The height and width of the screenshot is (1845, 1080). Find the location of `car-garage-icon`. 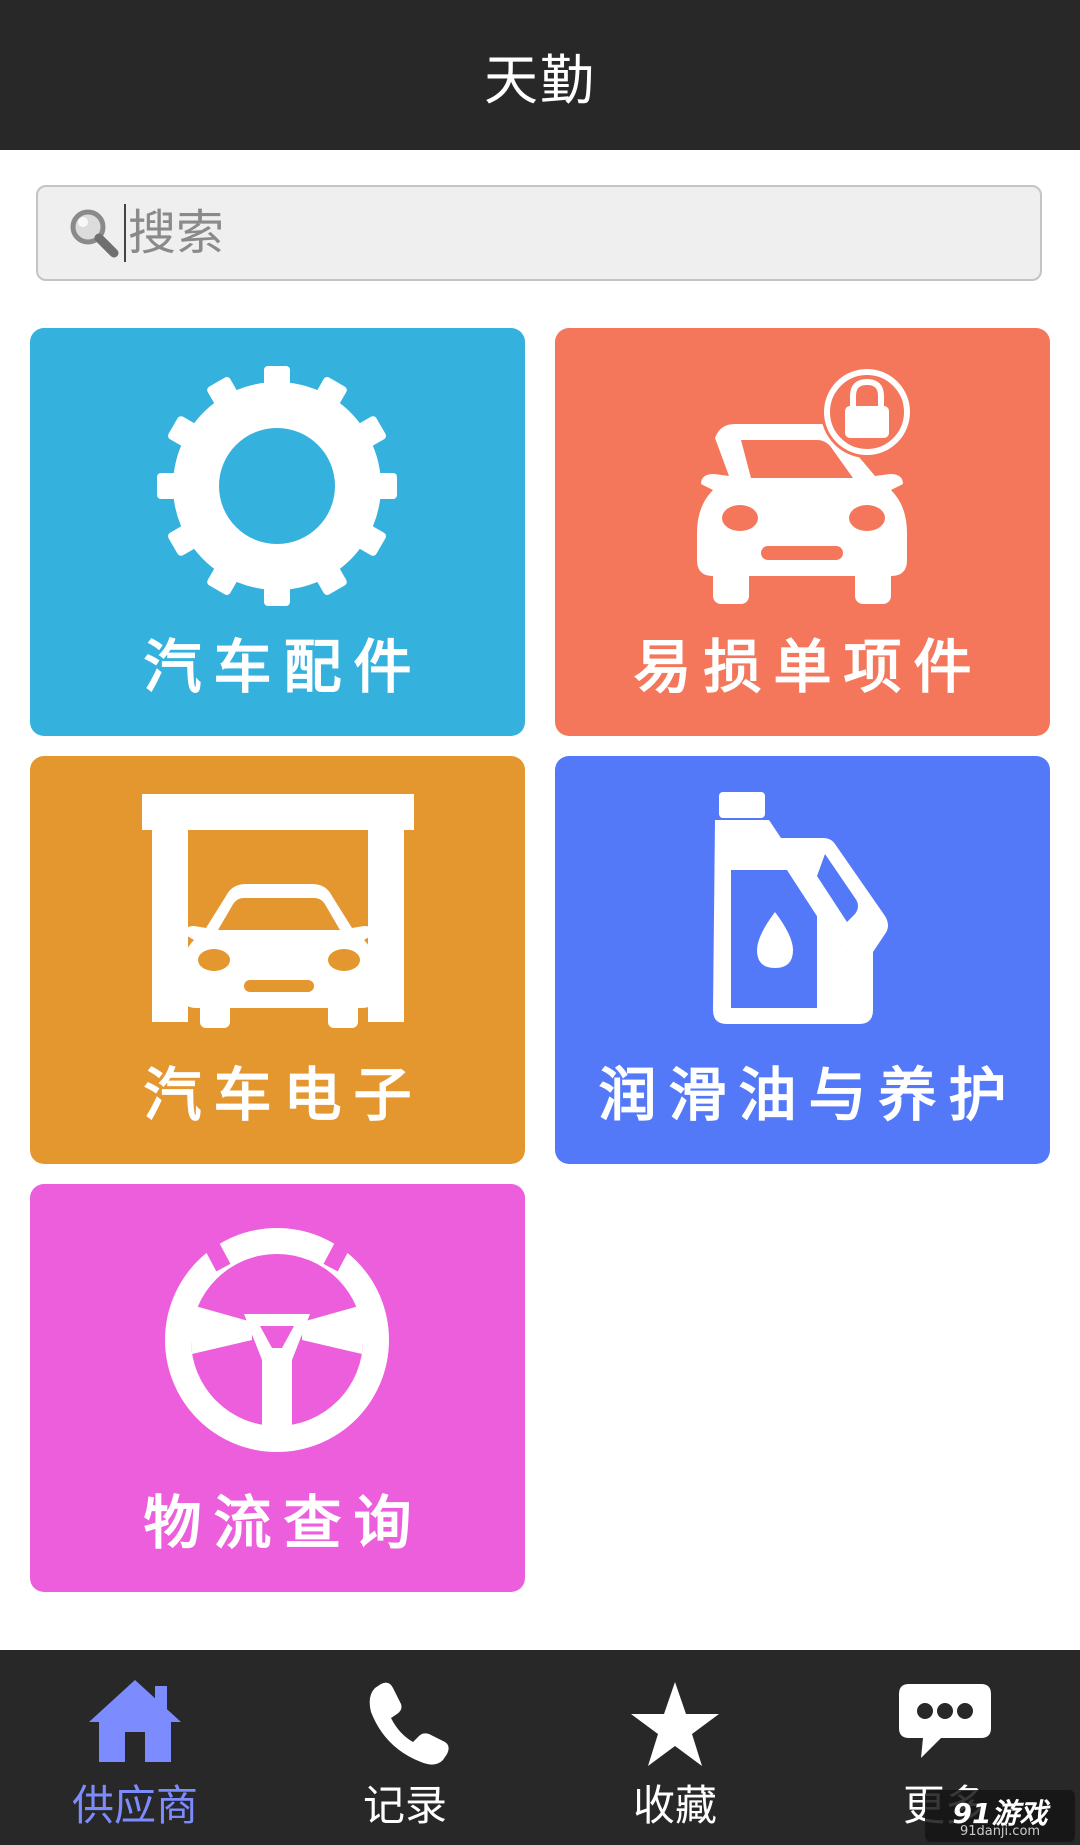

car-garage-icon is located at coordinates (278, 911).